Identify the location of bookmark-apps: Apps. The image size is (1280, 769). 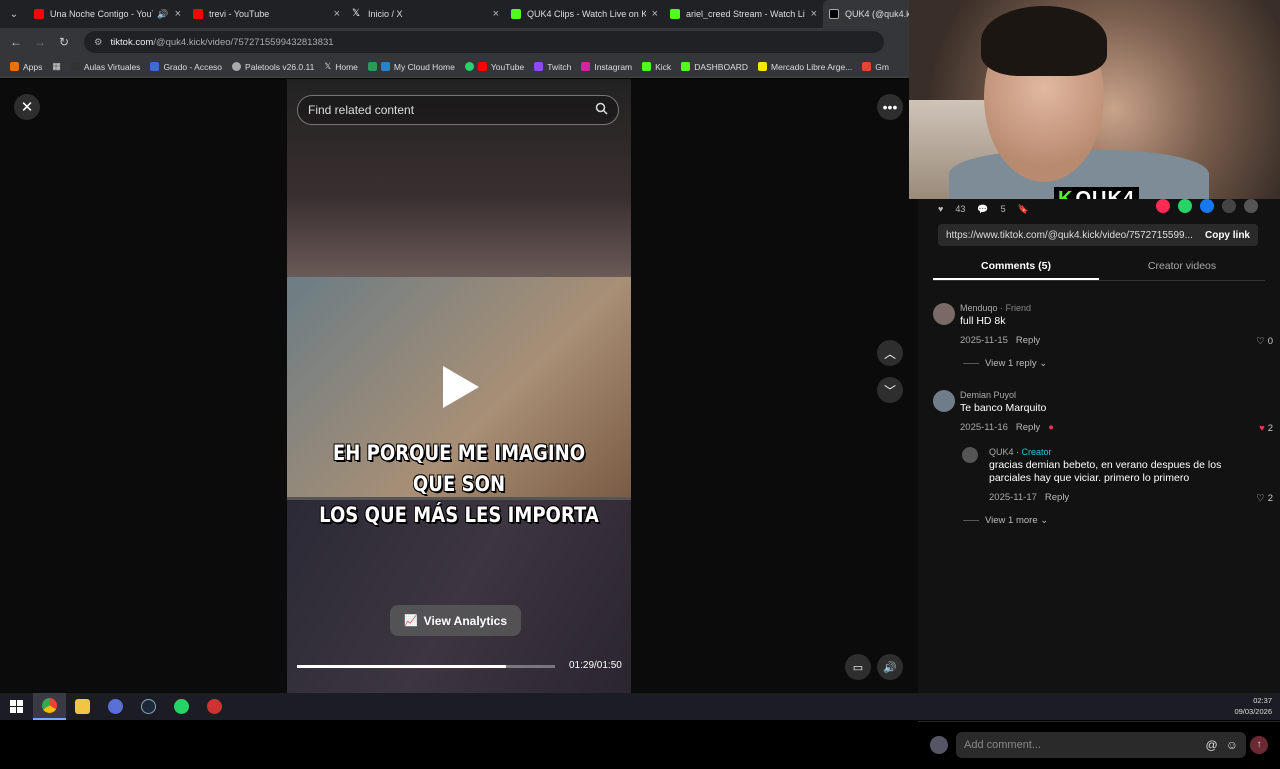
(26, 67).